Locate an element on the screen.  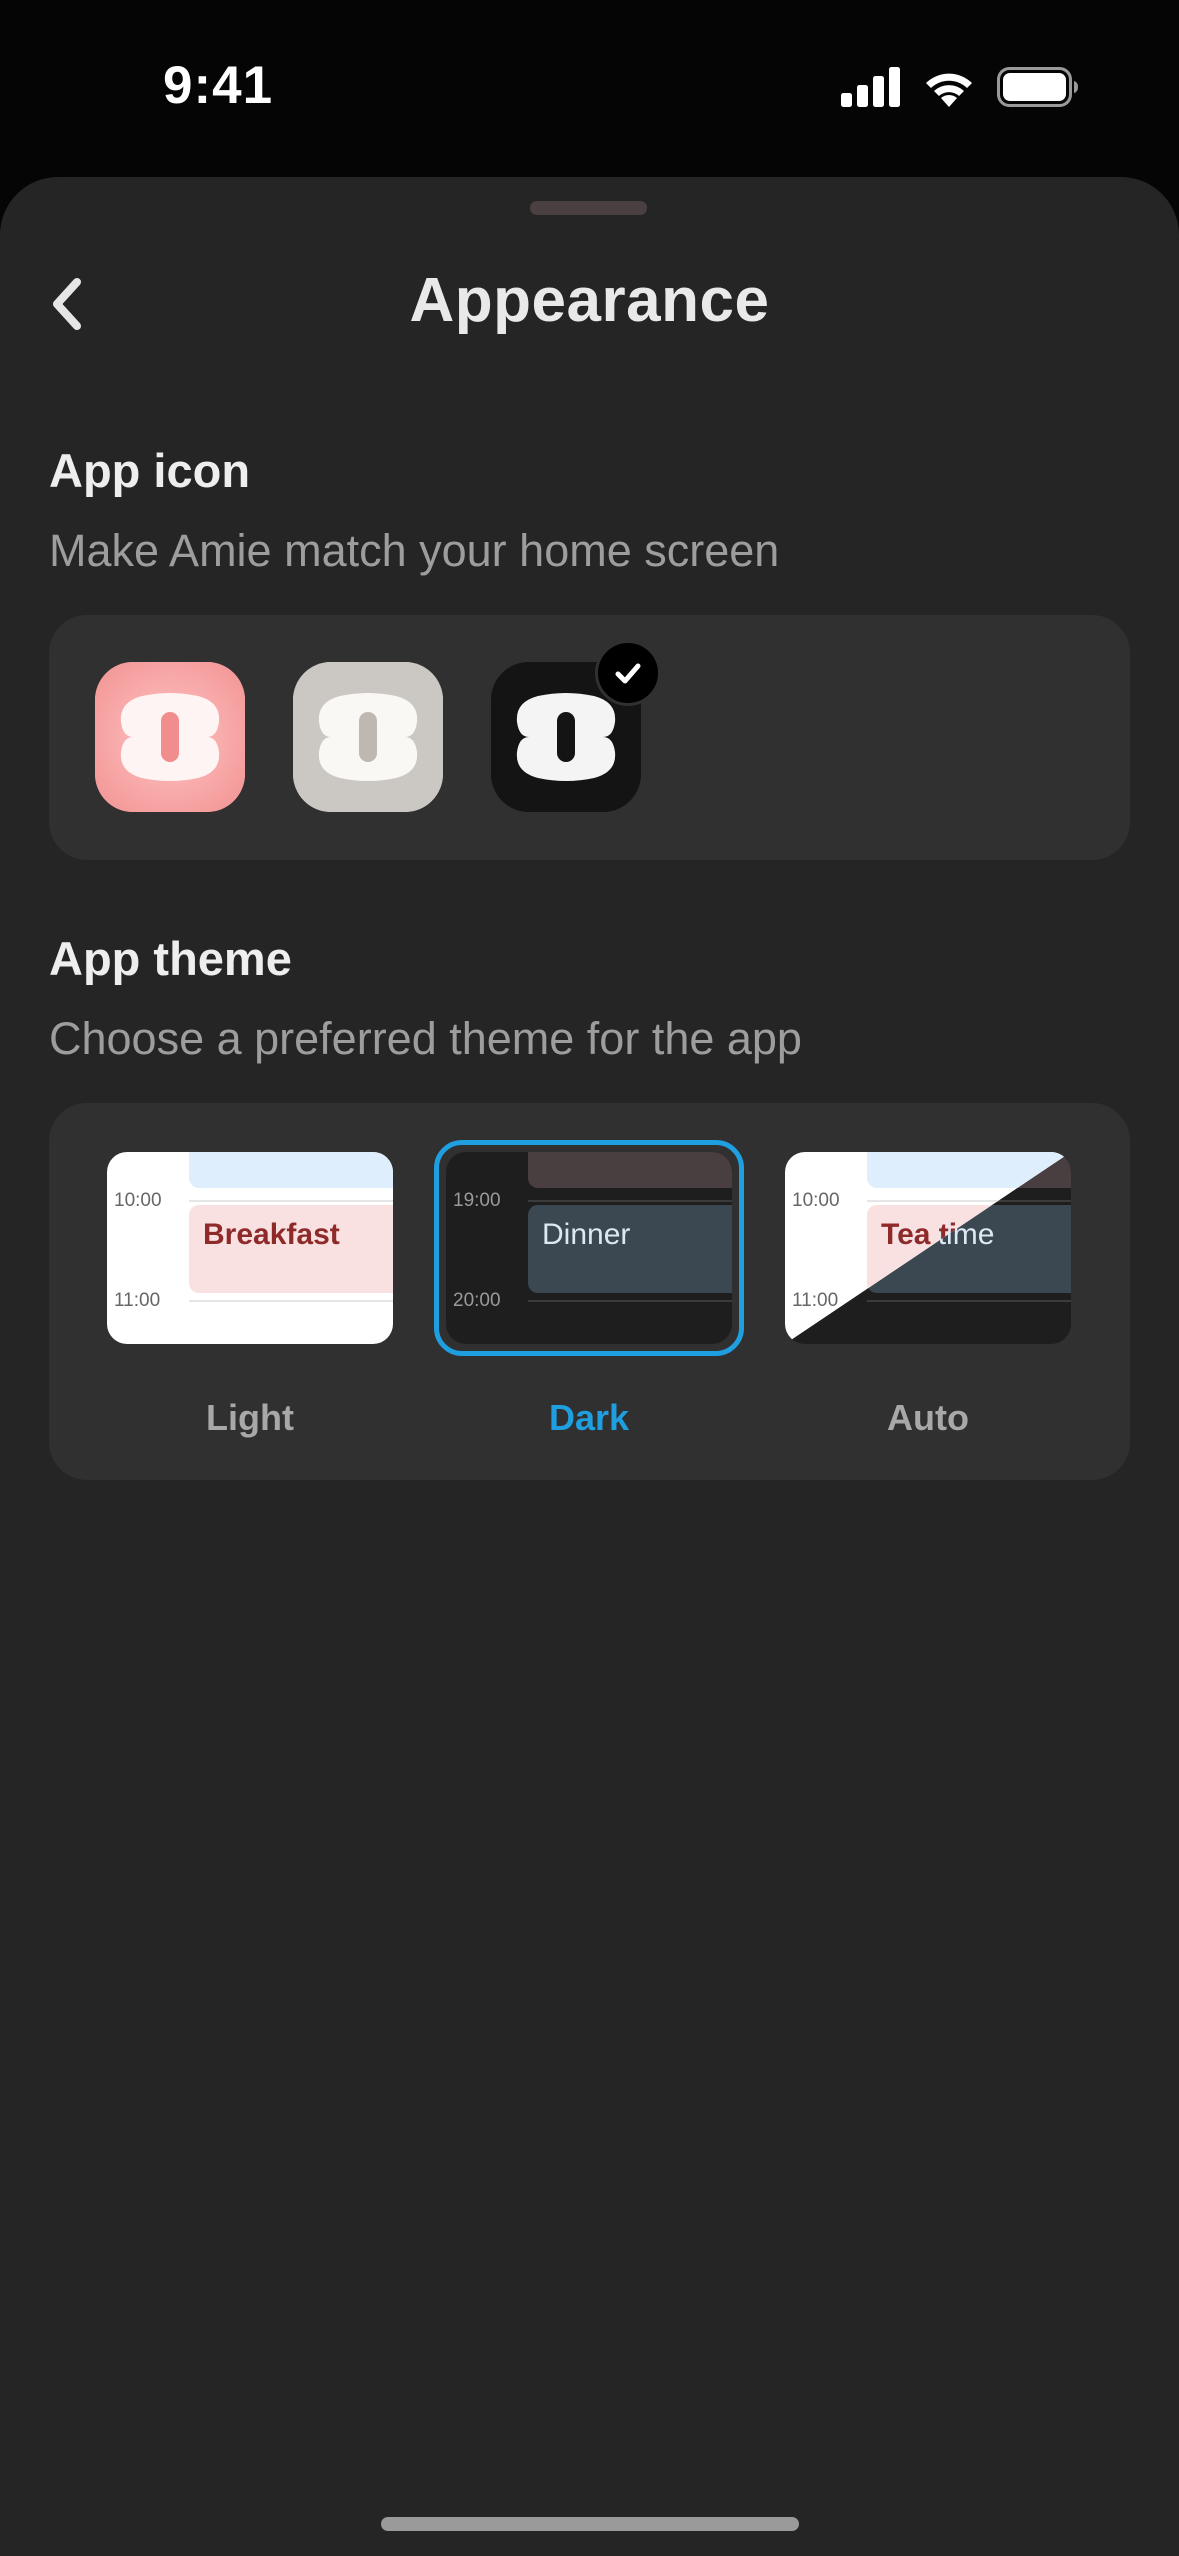
preview-time-bottom: 20:00 is located at coordinates (477, 1300).